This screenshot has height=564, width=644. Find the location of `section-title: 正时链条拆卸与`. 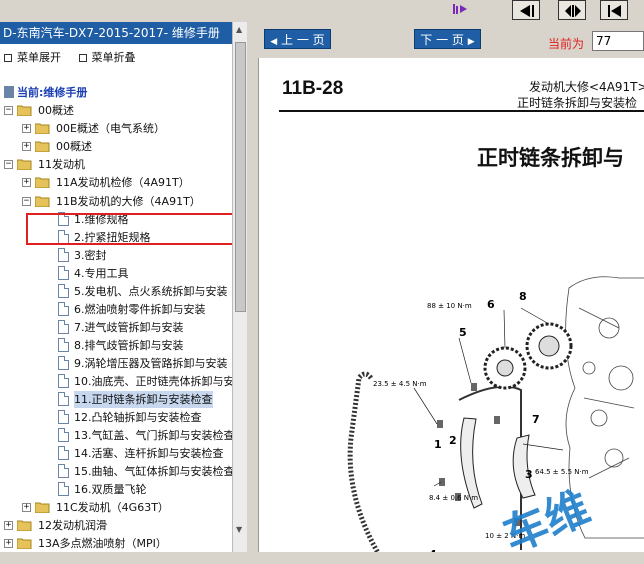

section-title: 正时链条拆卸与 is located at coordinates (550, 158).